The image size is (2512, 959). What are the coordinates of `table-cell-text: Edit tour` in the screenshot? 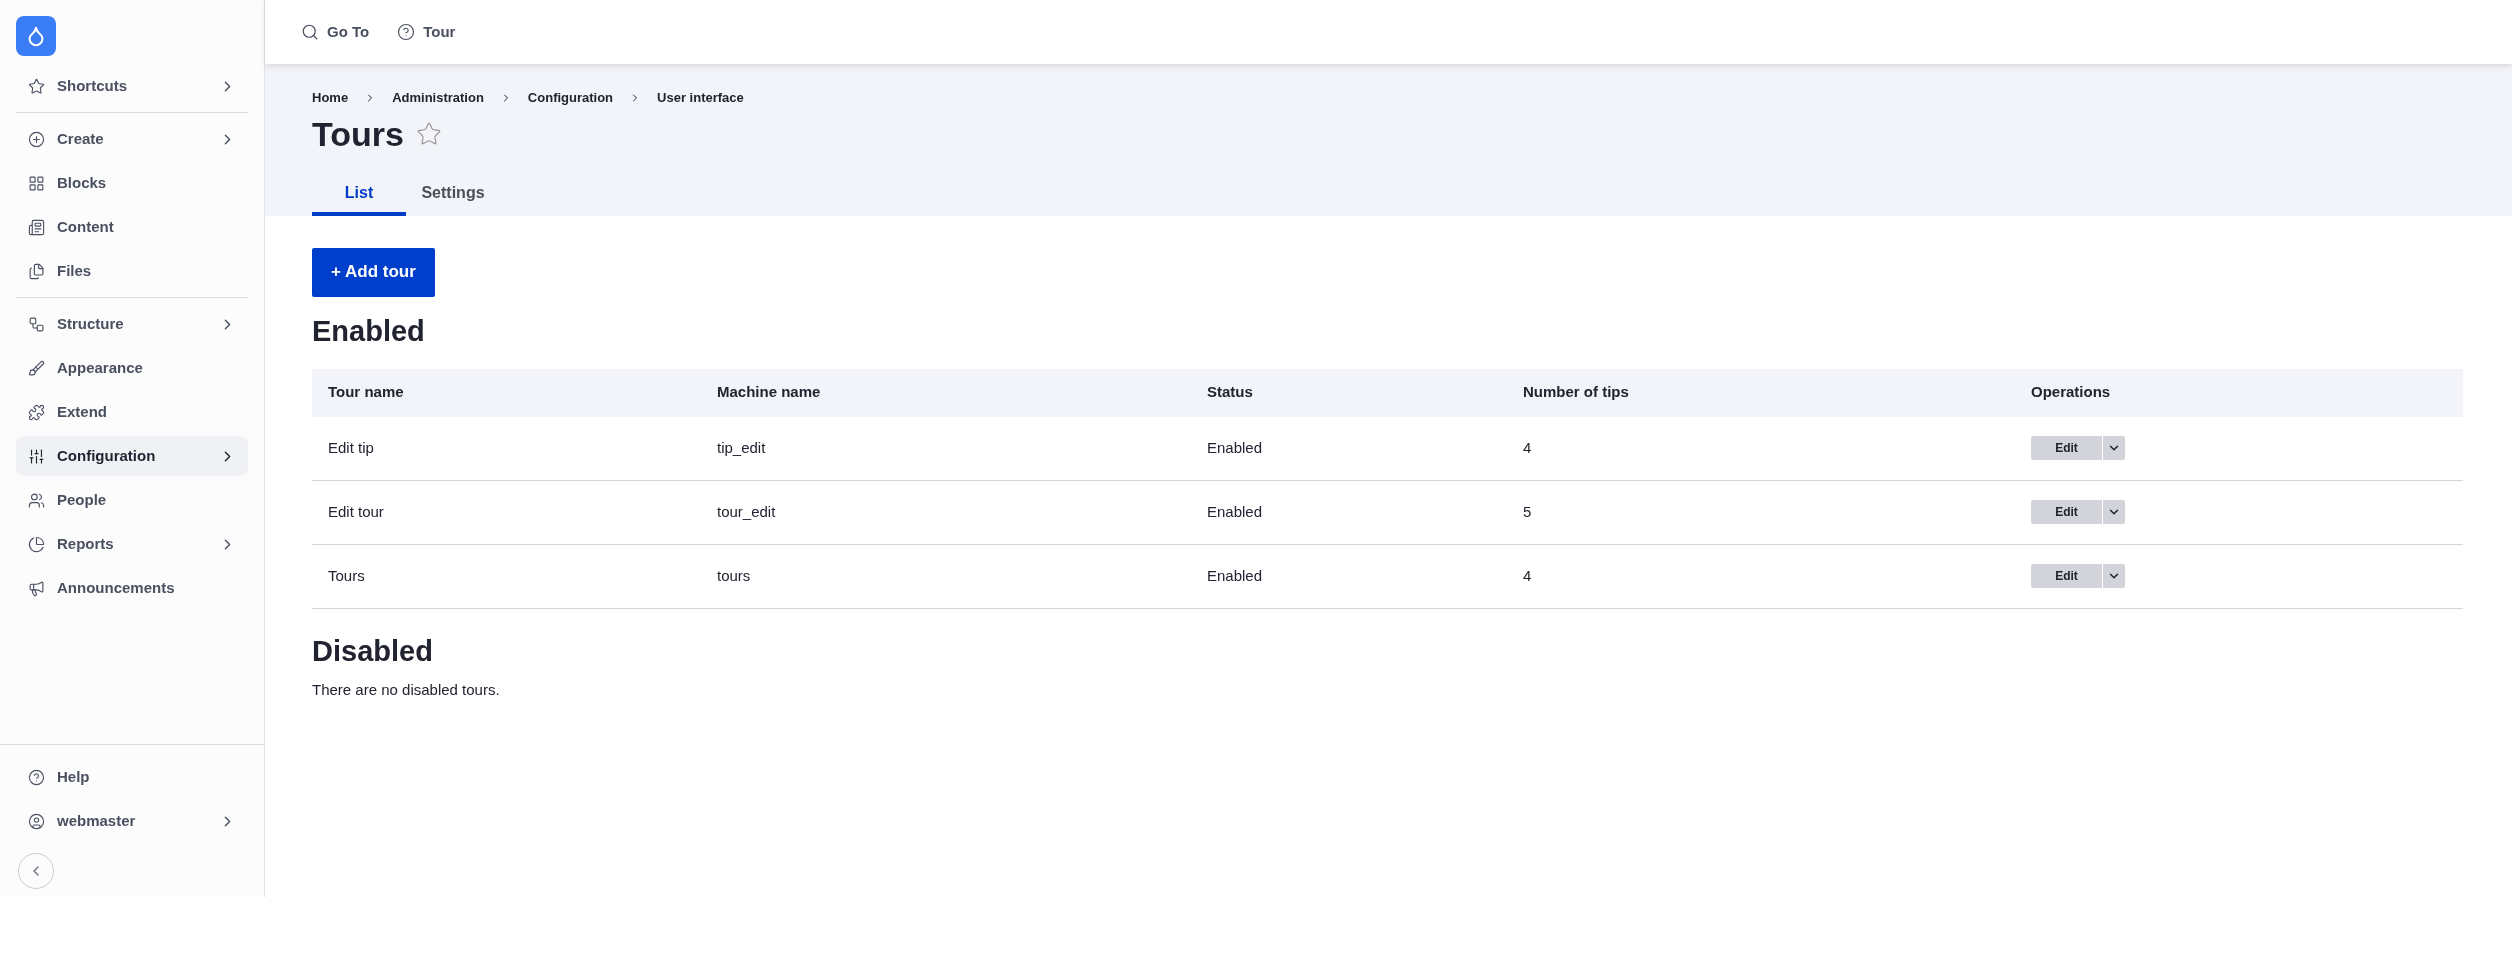 It's located at (356, 511).